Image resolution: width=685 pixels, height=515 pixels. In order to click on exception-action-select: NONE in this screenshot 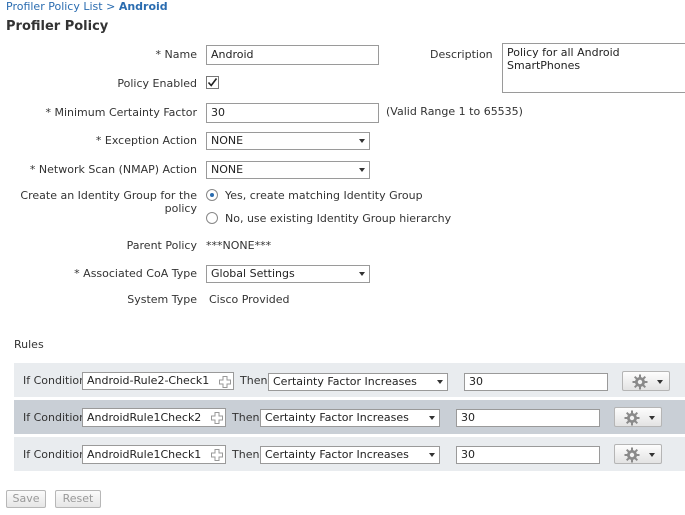, I will do `click(288, 141)`.